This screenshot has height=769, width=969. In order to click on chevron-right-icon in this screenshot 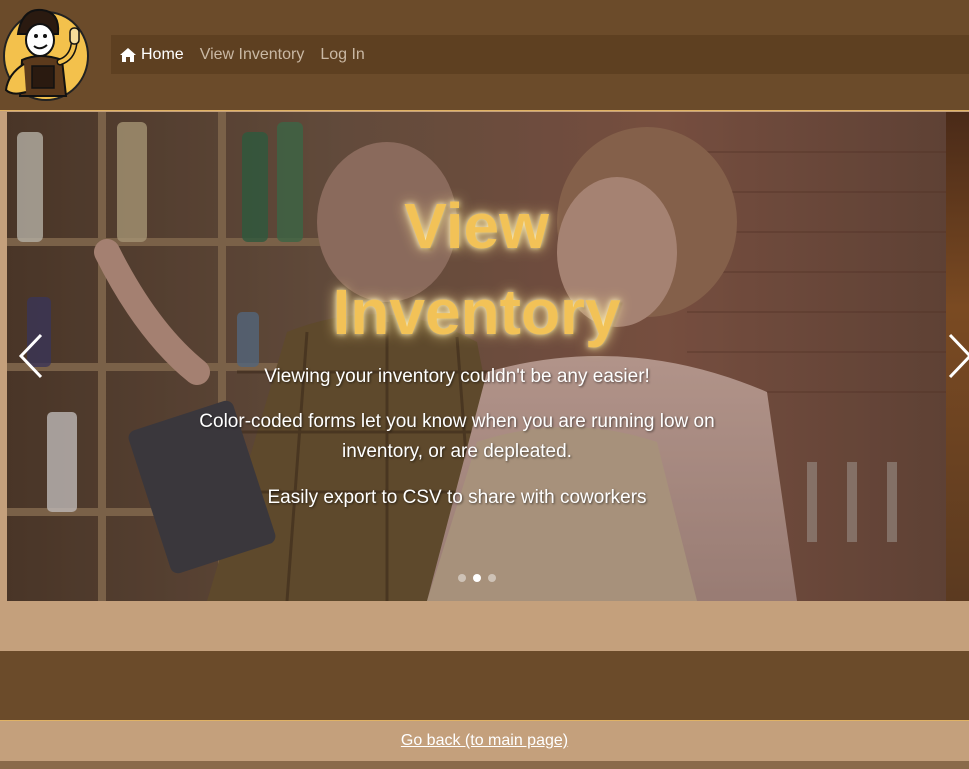, I will do `click(958, 356)`.